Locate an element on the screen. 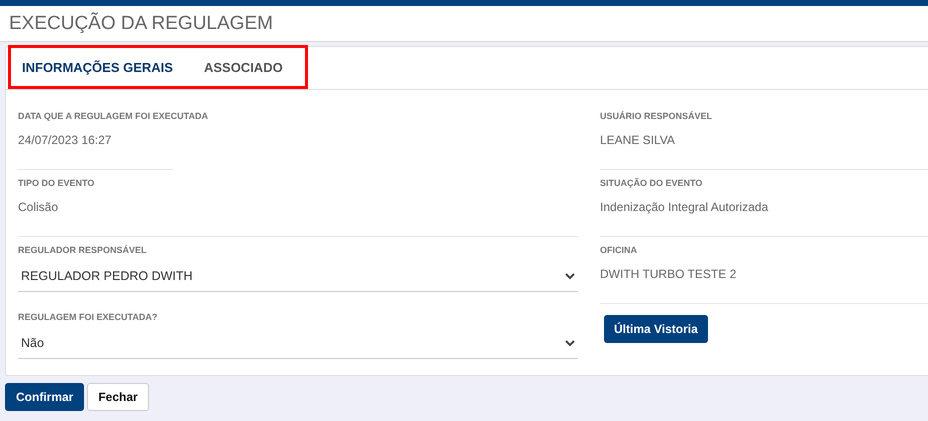 This screenshot has width=928, height=421. field-label: OFICINA is located at coordinates (619, 250).